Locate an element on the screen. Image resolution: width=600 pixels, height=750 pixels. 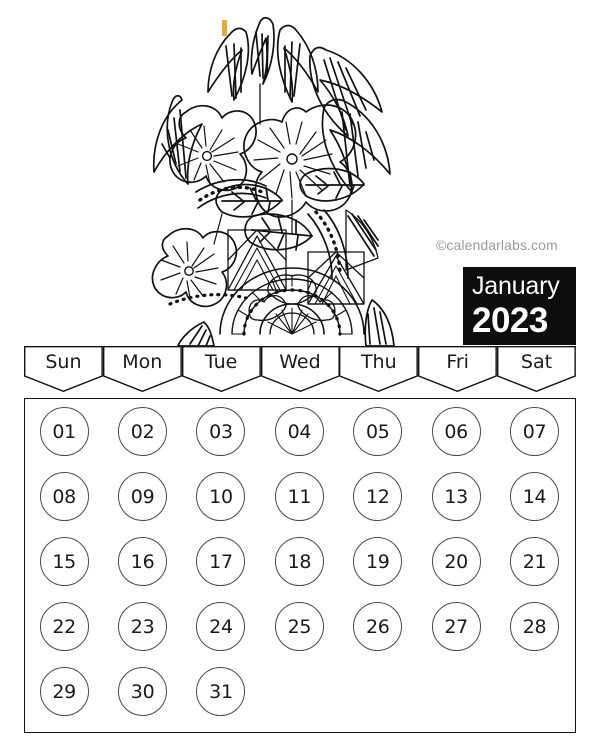
date-number: 18 is located at coordinates (299, 561).